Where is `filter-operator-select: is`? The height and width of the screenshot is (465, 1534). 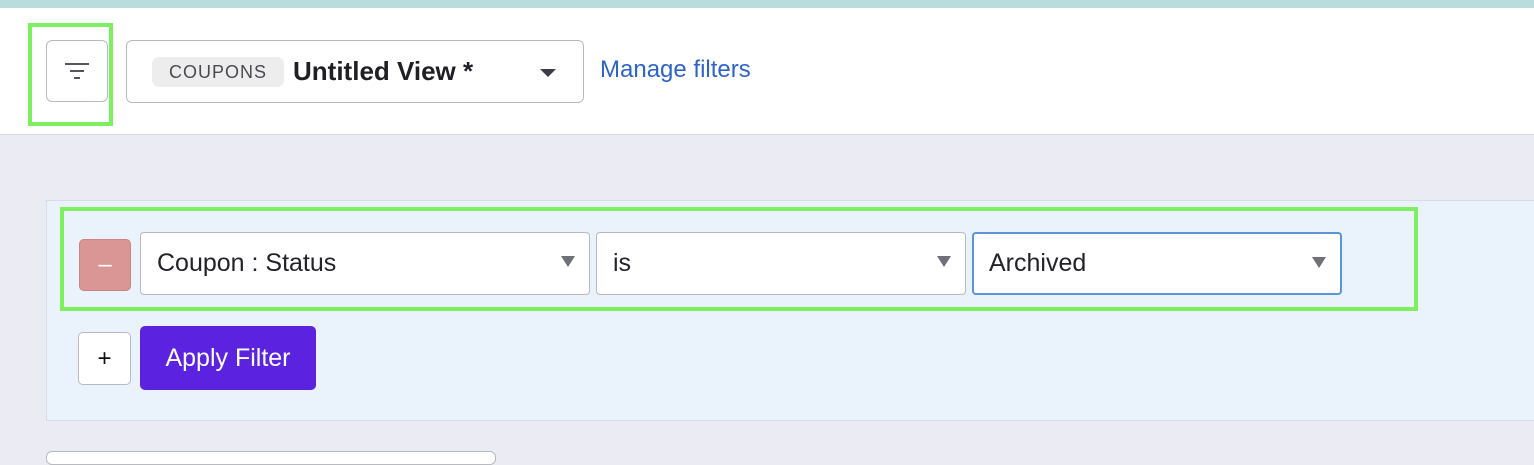 filter-operator-select: is is located at coordinates (781, 263).